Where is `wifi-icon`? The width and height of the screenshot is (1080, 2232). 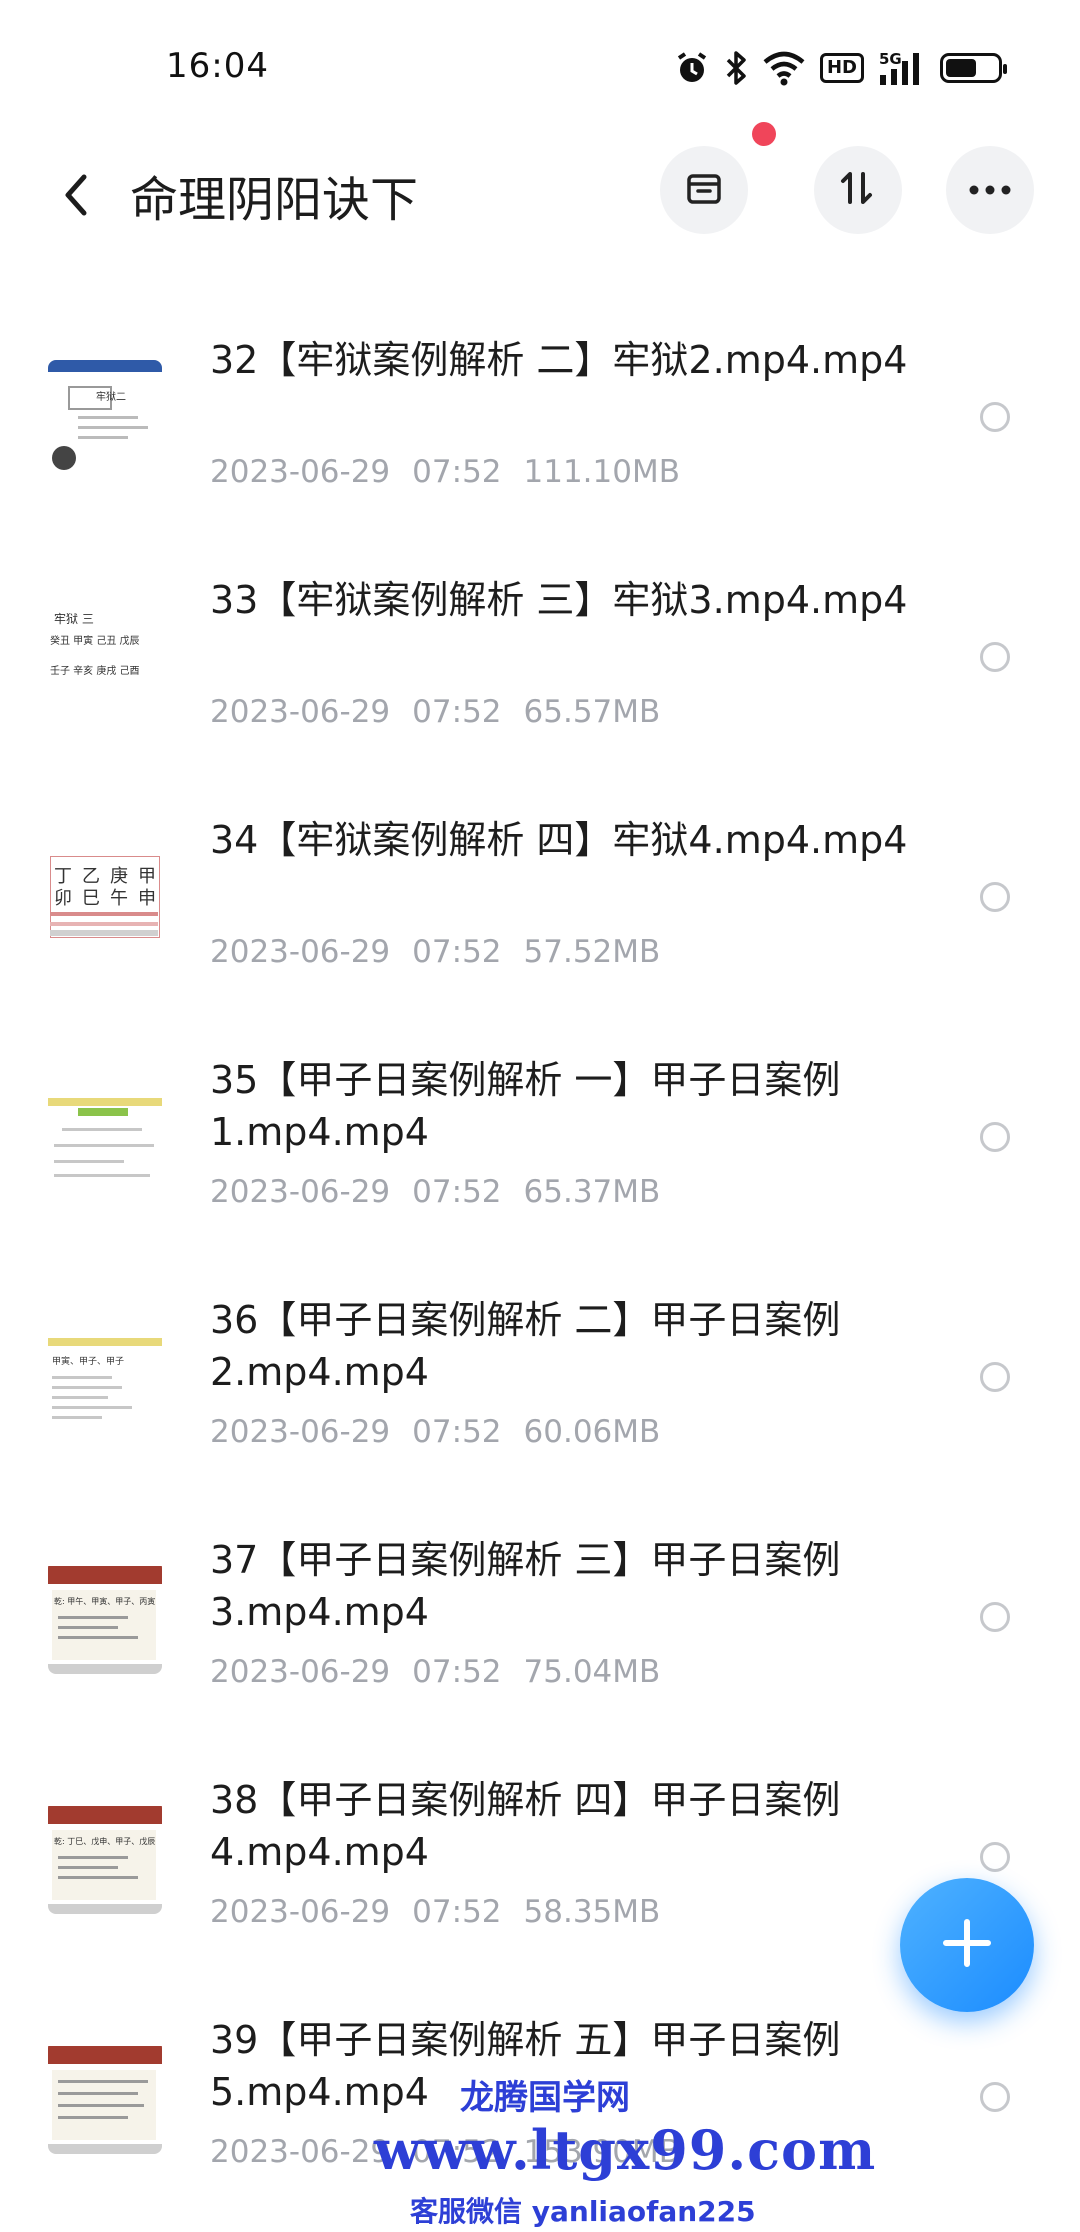 wifi-icon is located at coordinates (784, 68).